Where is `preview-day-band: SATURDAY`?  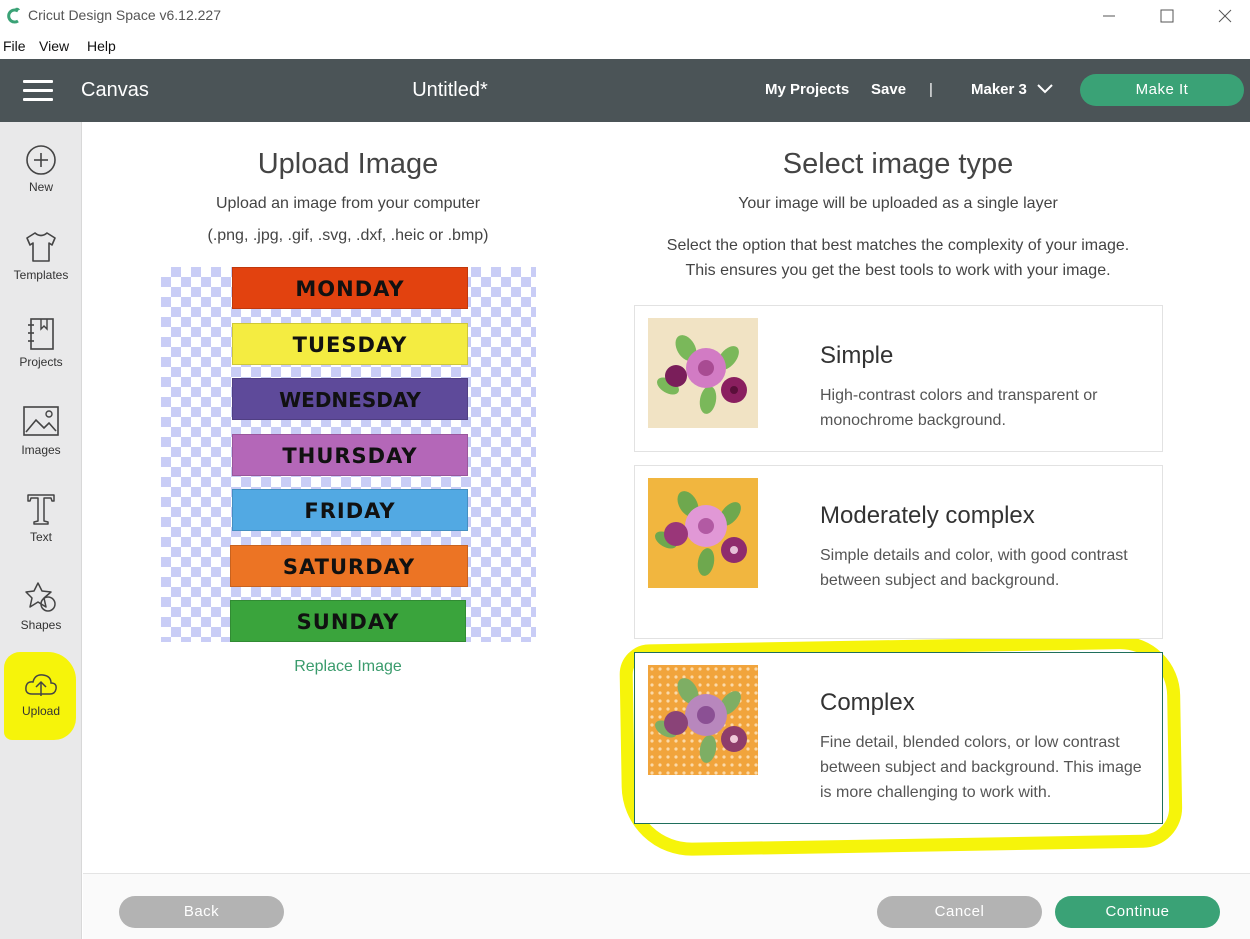
preview-day-band: SATURDAY is located at coordinates (349, 565).